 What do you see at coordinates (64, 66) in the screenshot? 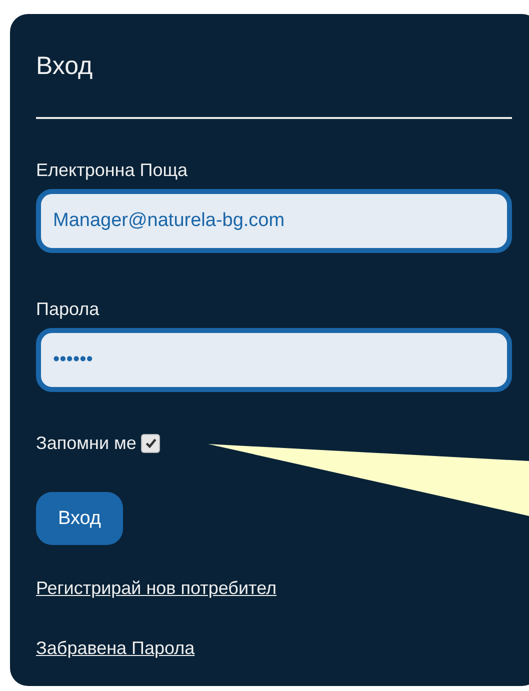
I see `card-title: Вход` at bounding box center [64, 66].